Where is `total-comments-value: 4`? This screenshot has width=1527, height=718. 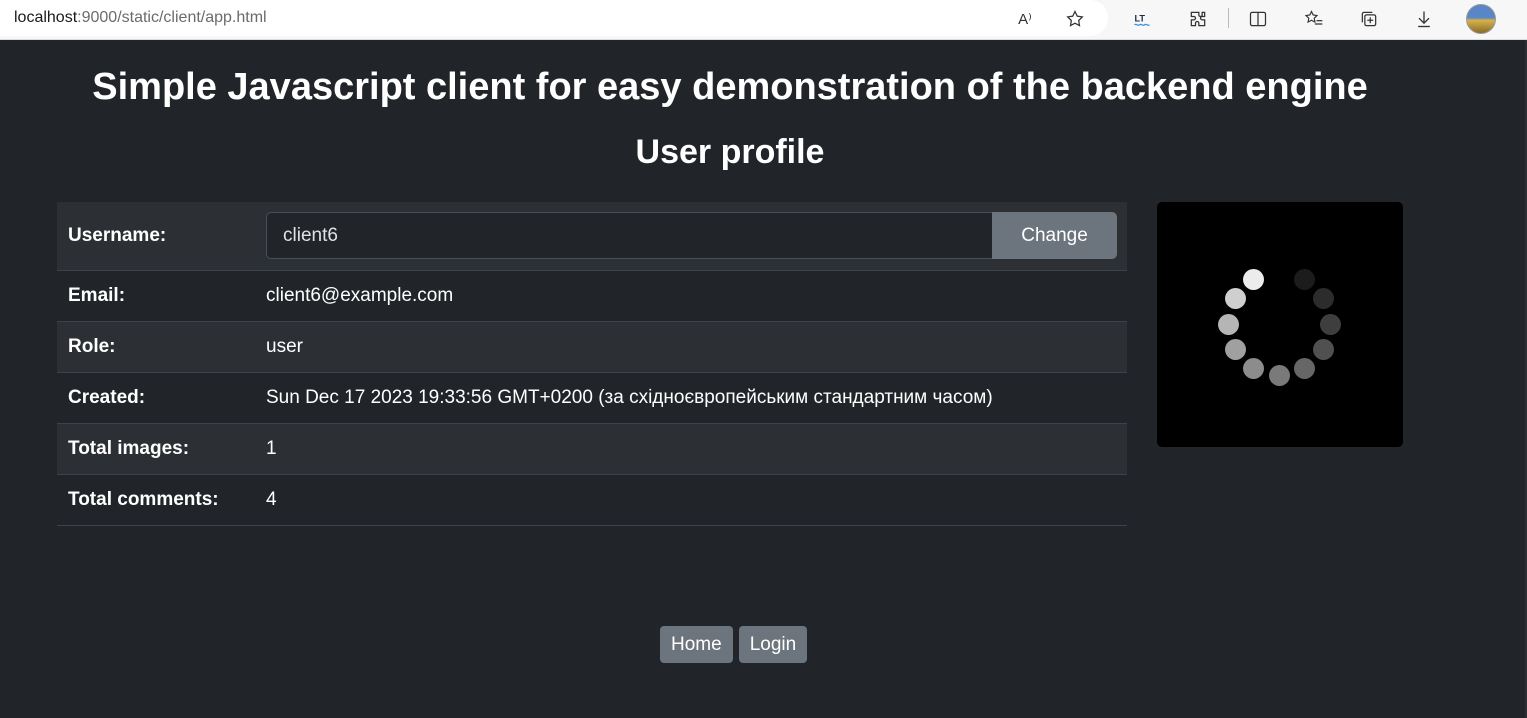
total-comments-value: 4 is located at coordinates (691, 500).